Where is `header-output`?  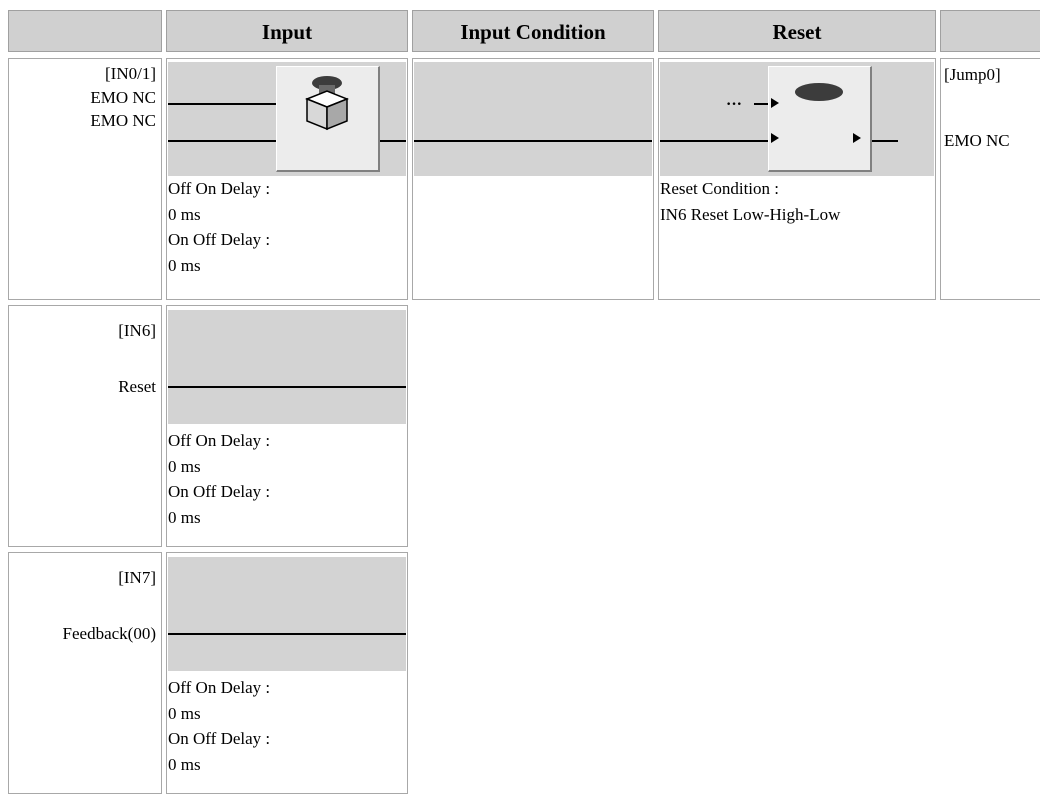 header-output is located at coordinates (990, 31).